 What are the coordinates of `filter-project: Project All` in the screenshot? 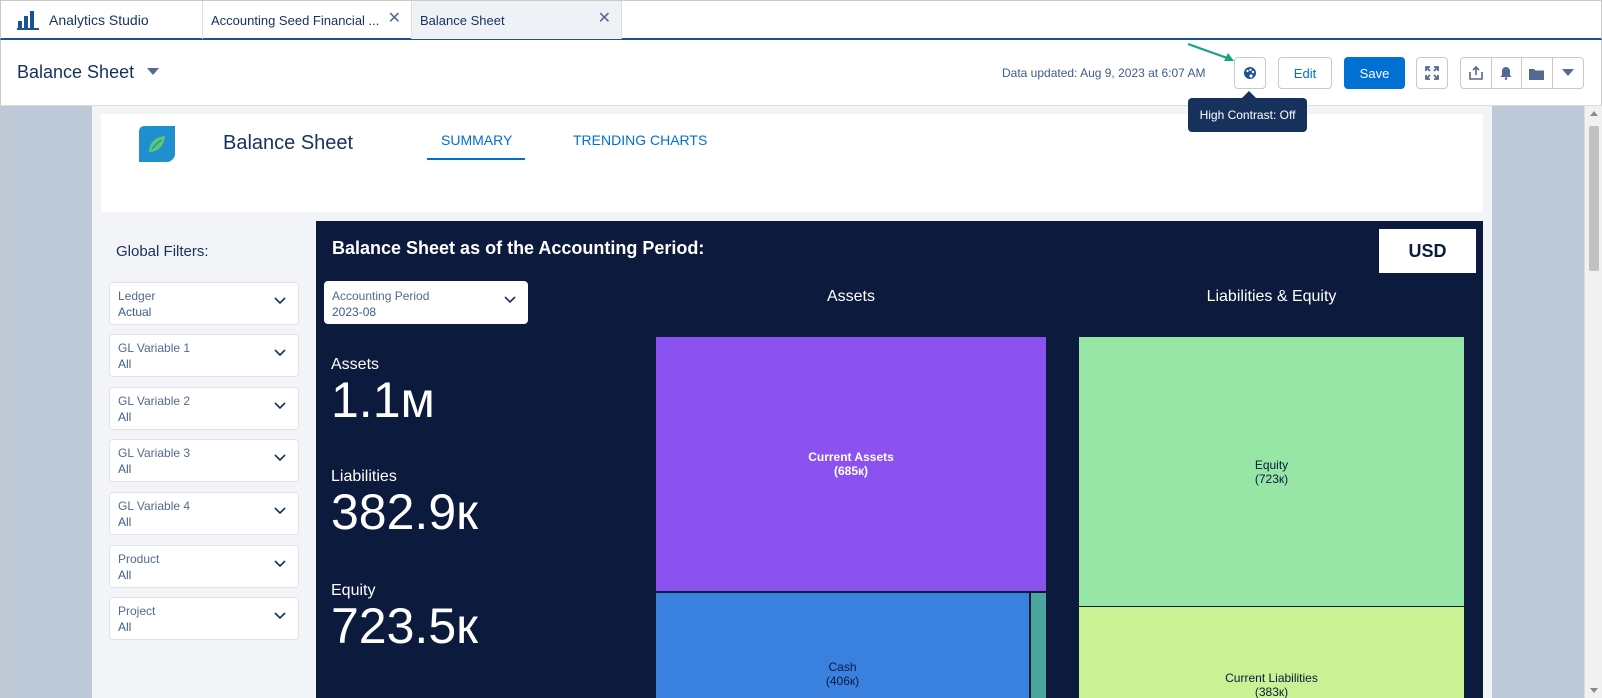 It's located at (204, 618).